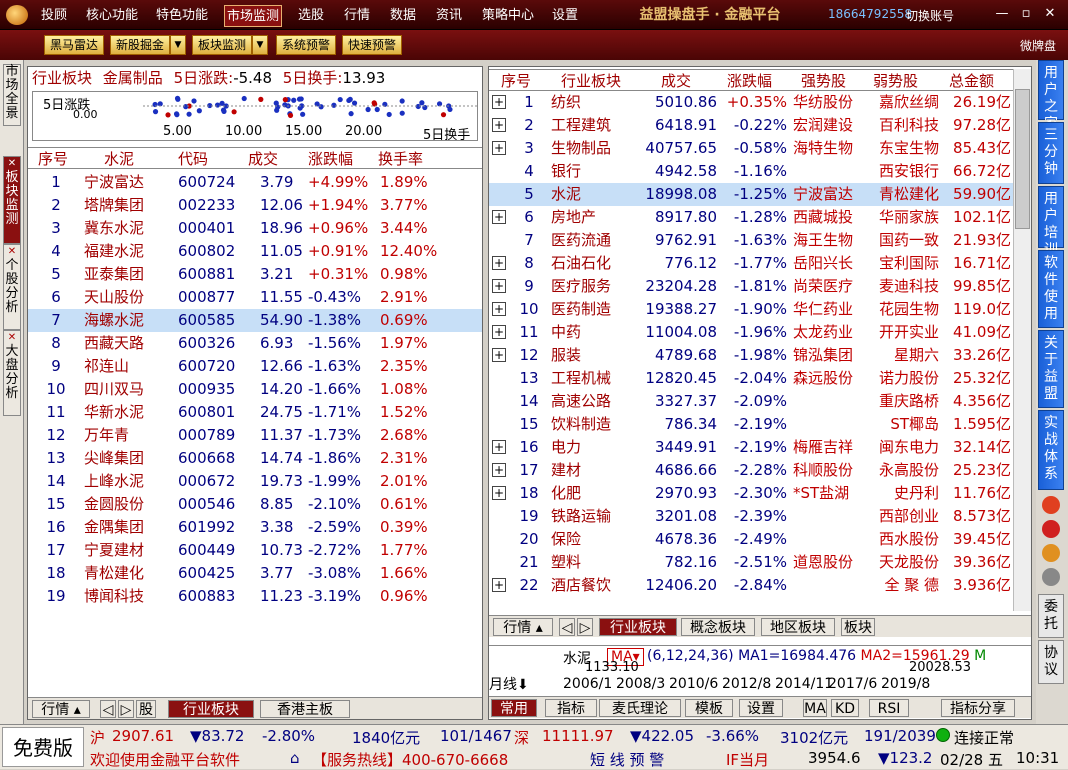  Describe the element at coordinates (751, 125) in the screenshot. I see `table-row: +2 工程建筑 6418.91 -0.22% 宏润建设 百利科技 97.28亿` at that location.